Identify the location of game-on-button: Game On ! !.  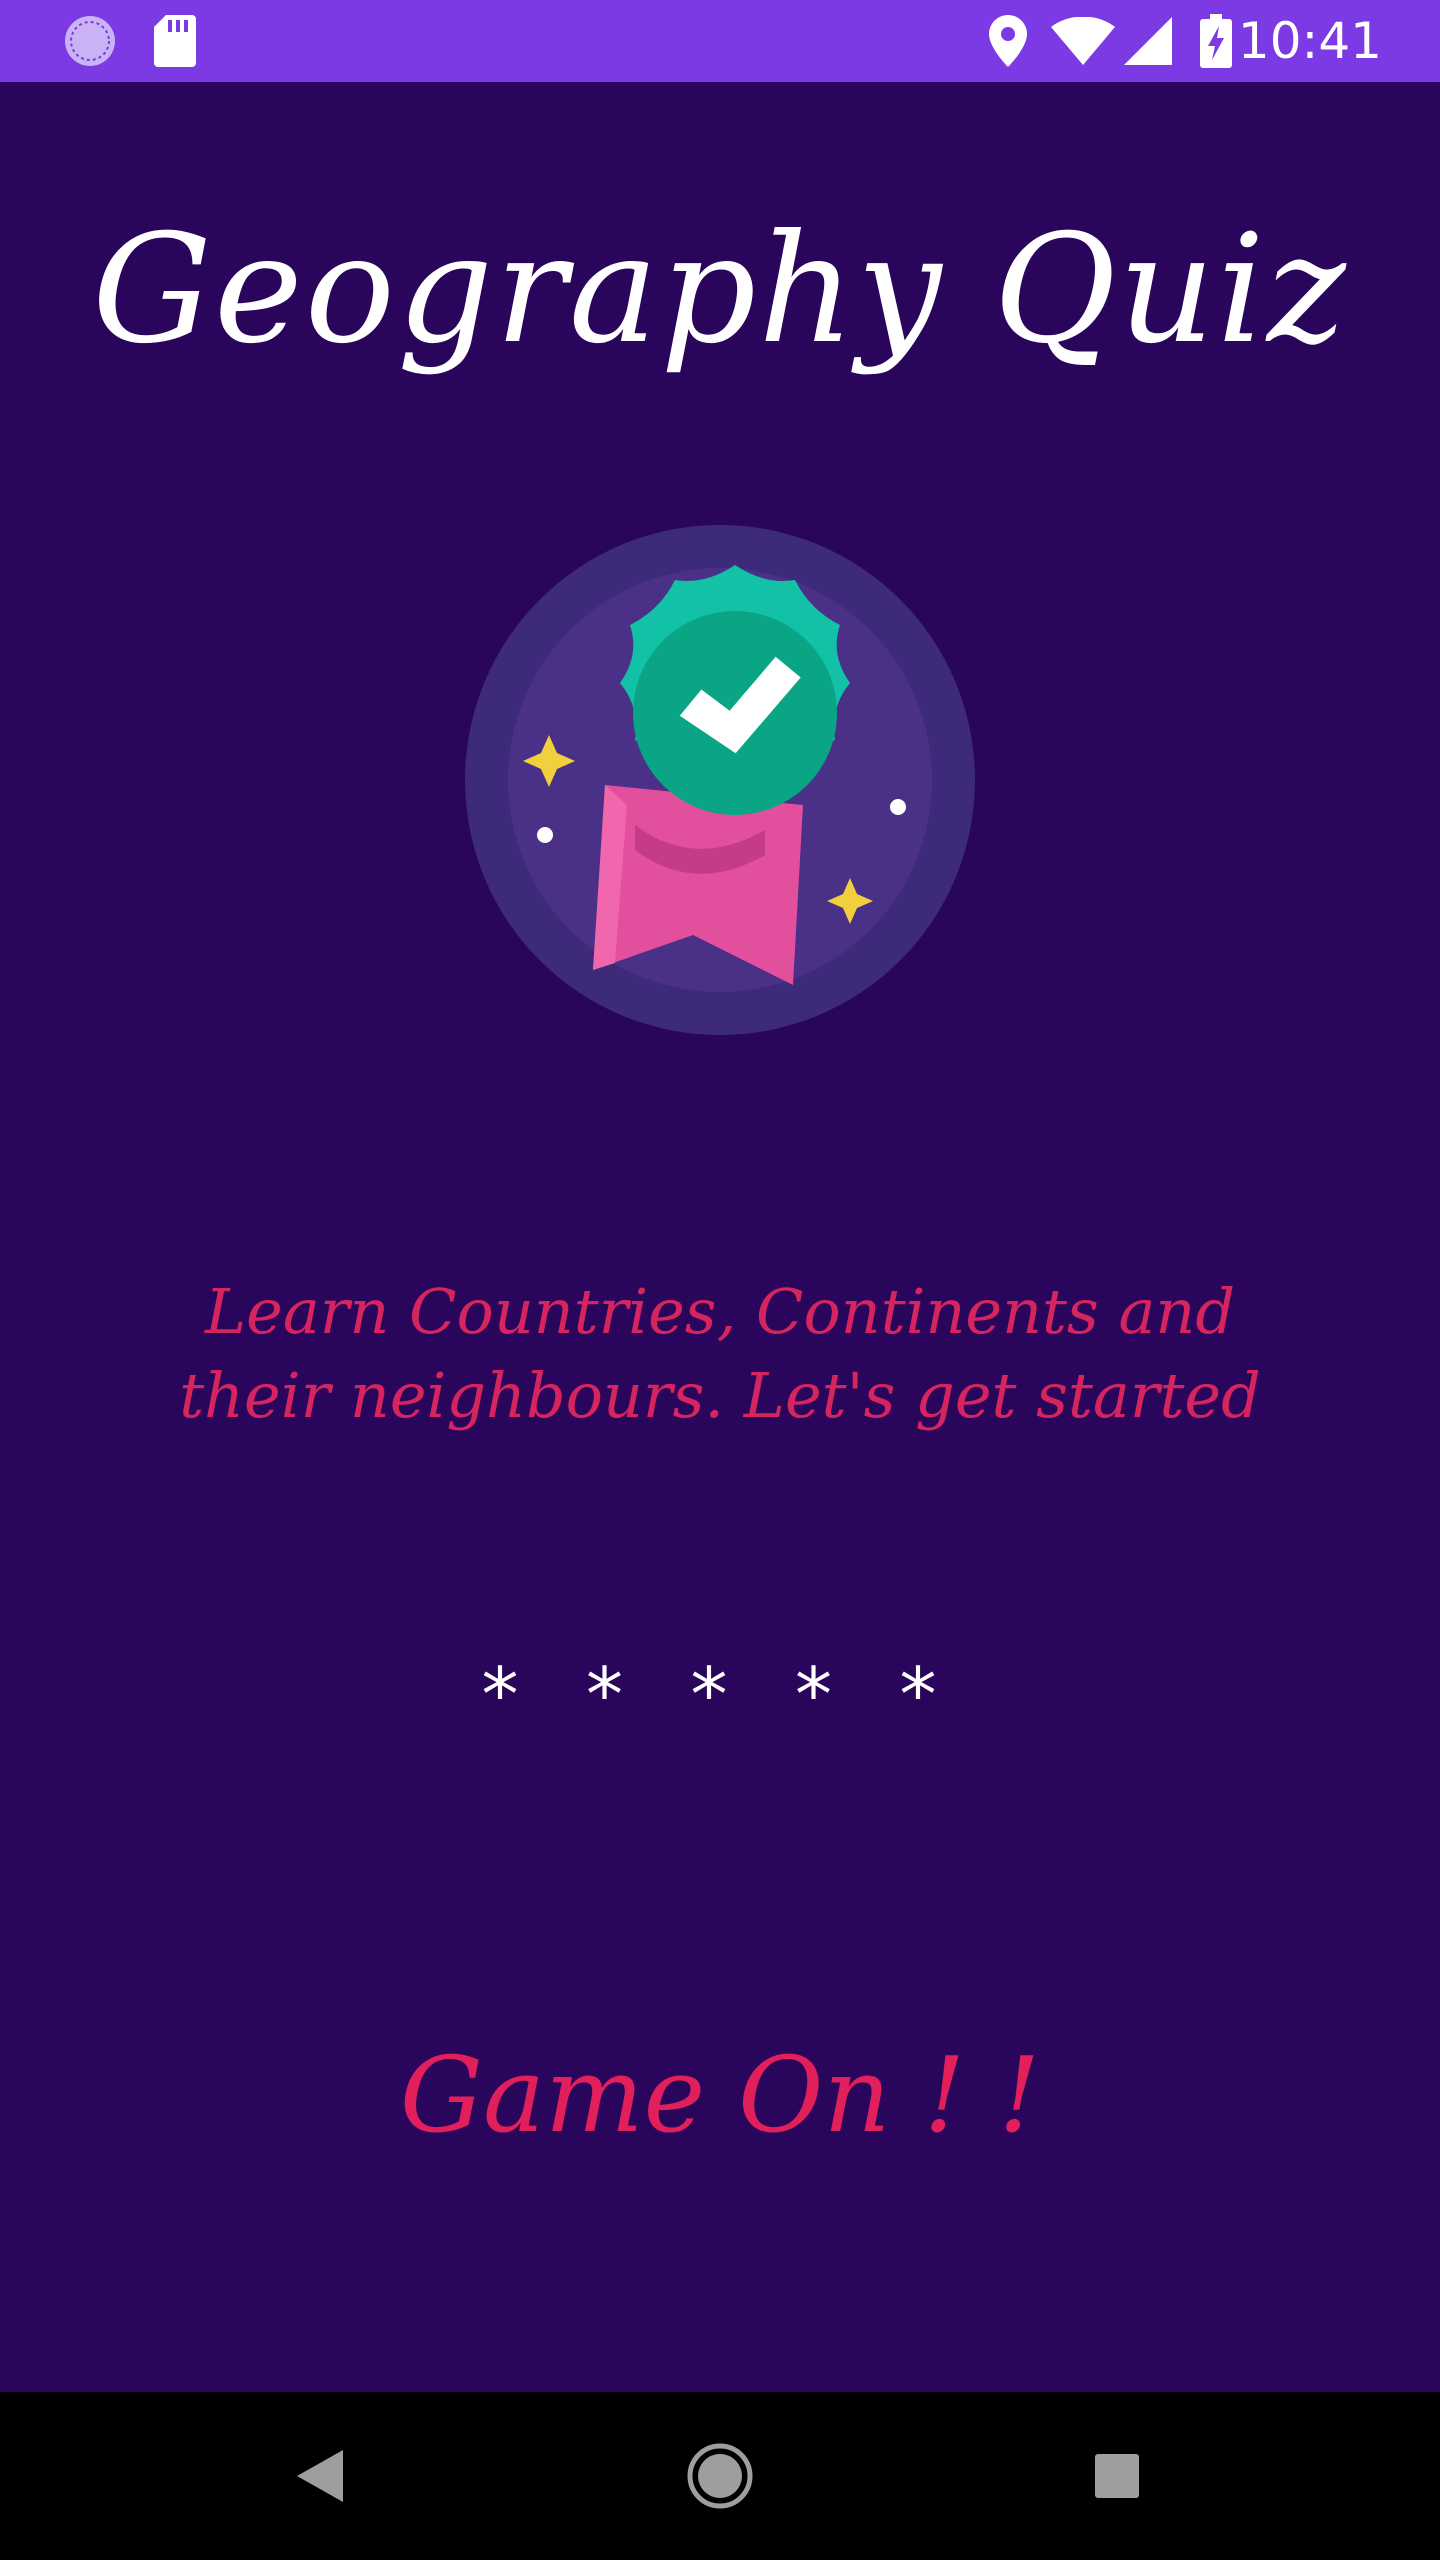
(720, 2095).